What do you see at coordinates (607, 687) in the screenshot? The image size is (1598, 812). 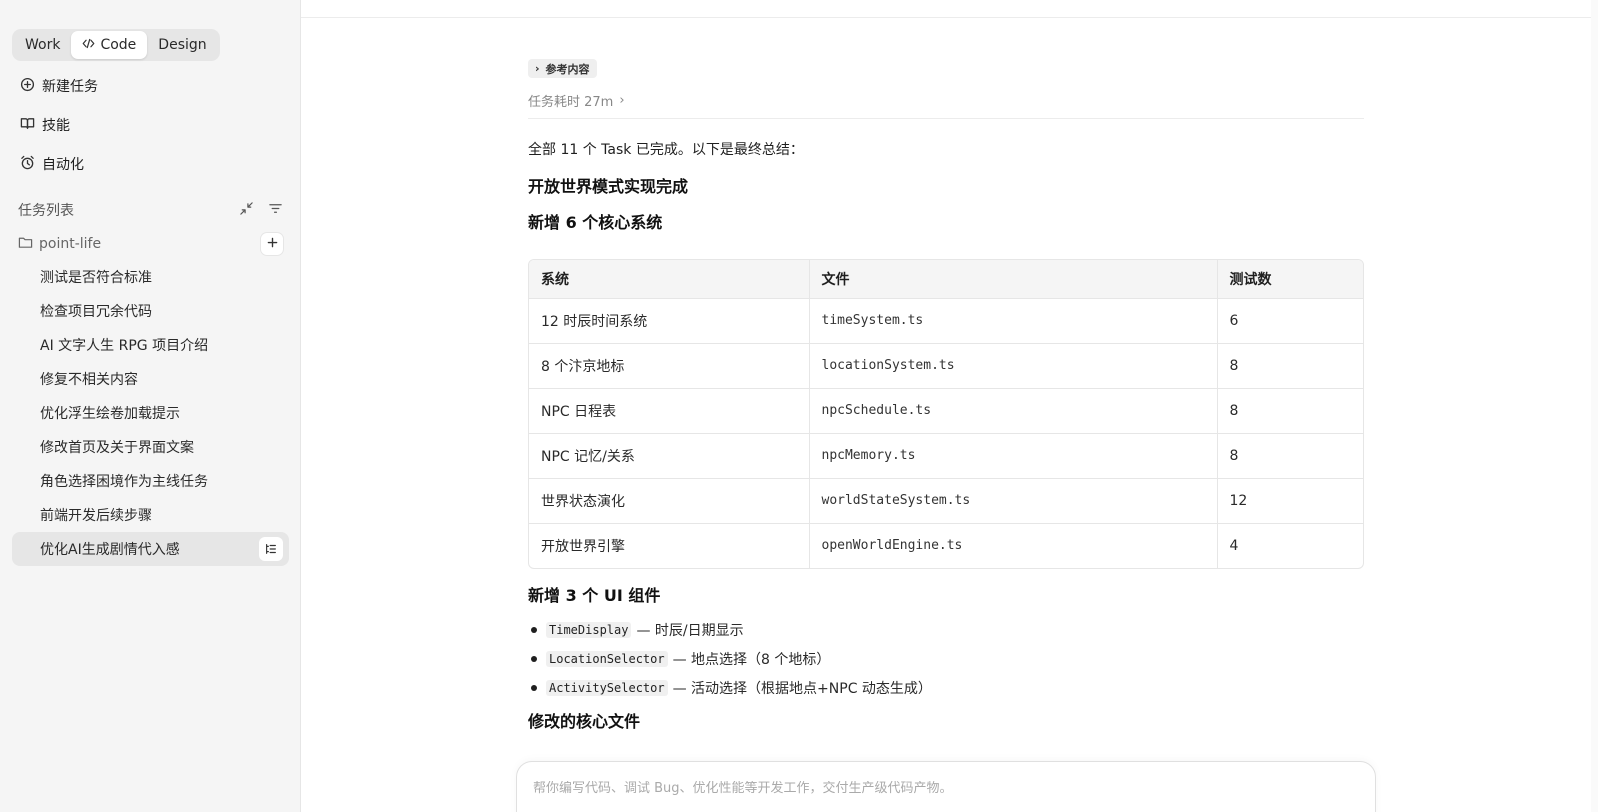 I see `component-name: ActivitySelector` at bounding box center [607, 687].